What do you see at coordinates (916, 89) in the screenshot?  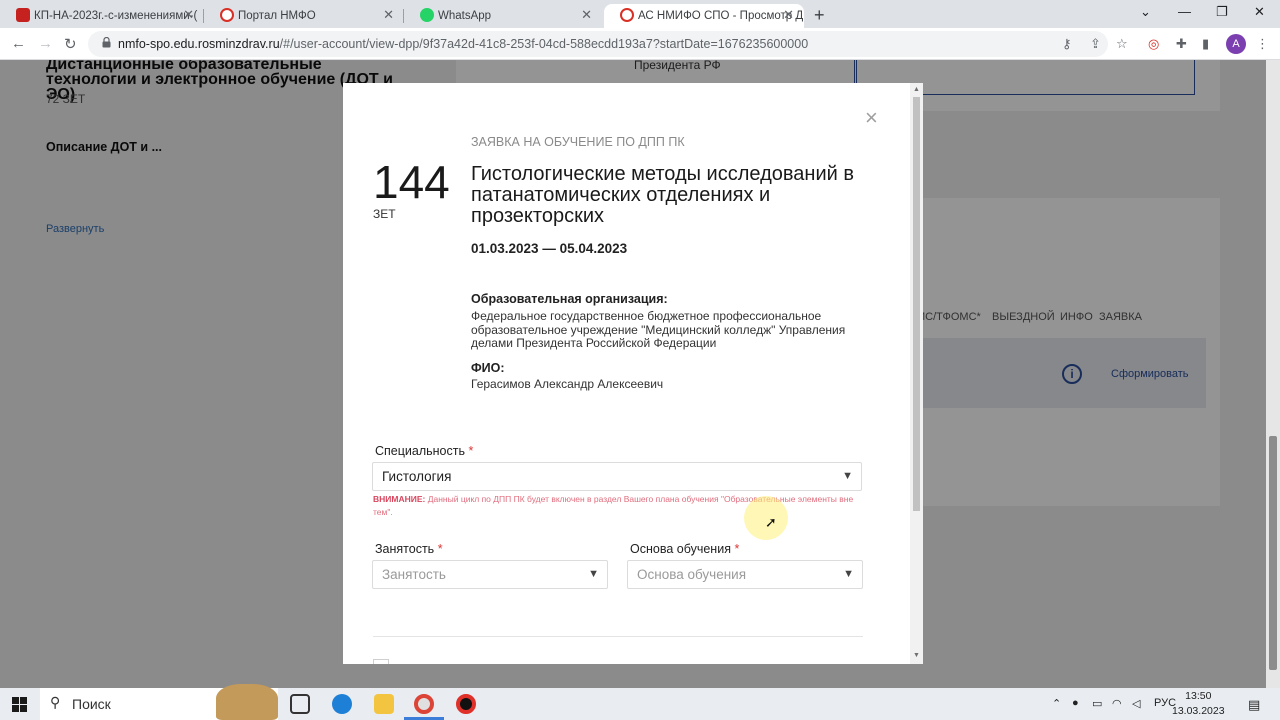 I see `scroll-up-icon: ▲` at bounding box center [916, 89].